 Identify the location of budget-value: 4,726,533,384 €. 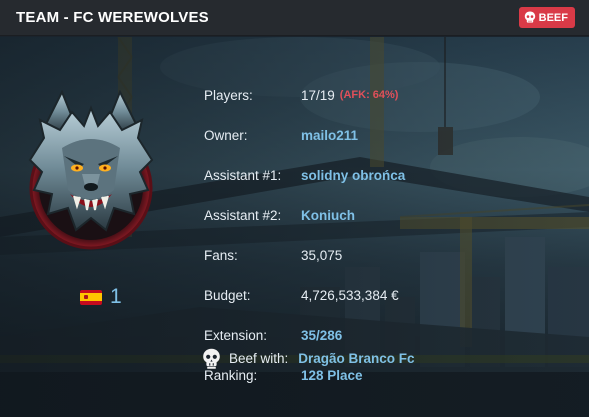
(350, 295).